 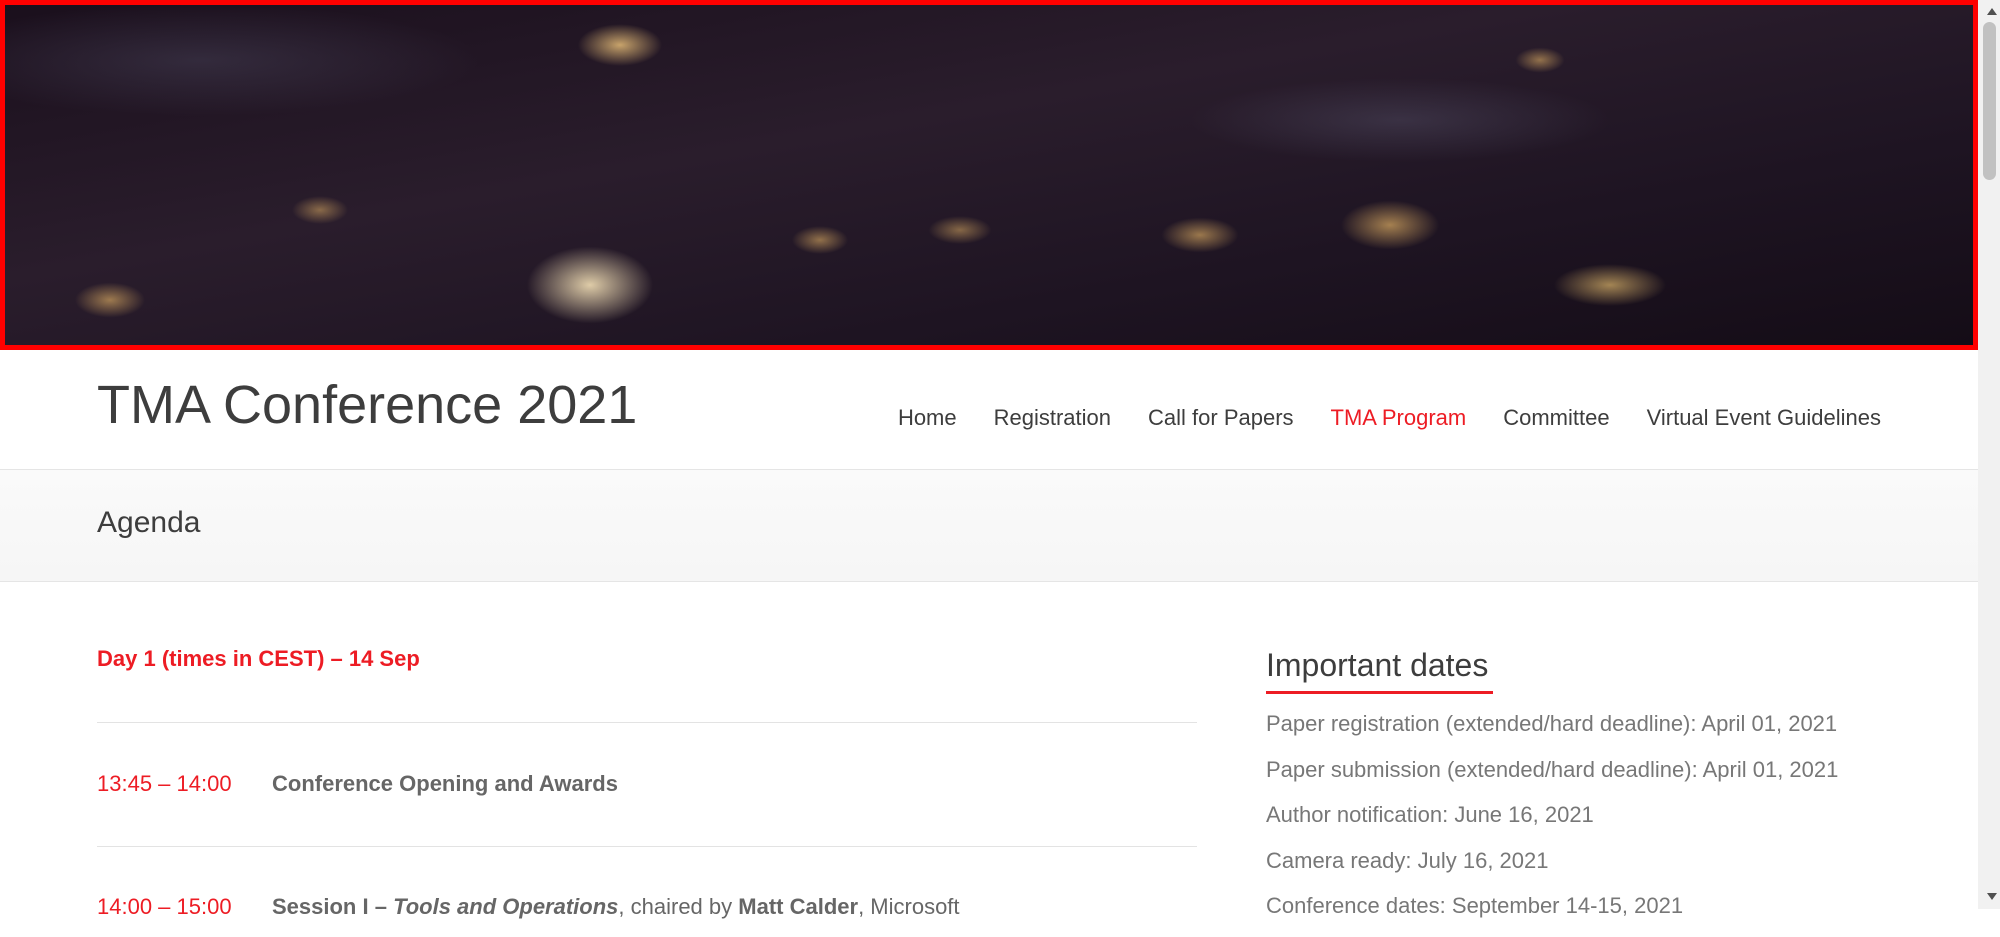 I want to click on page-title: Agenda, so click(x=149, y=522).